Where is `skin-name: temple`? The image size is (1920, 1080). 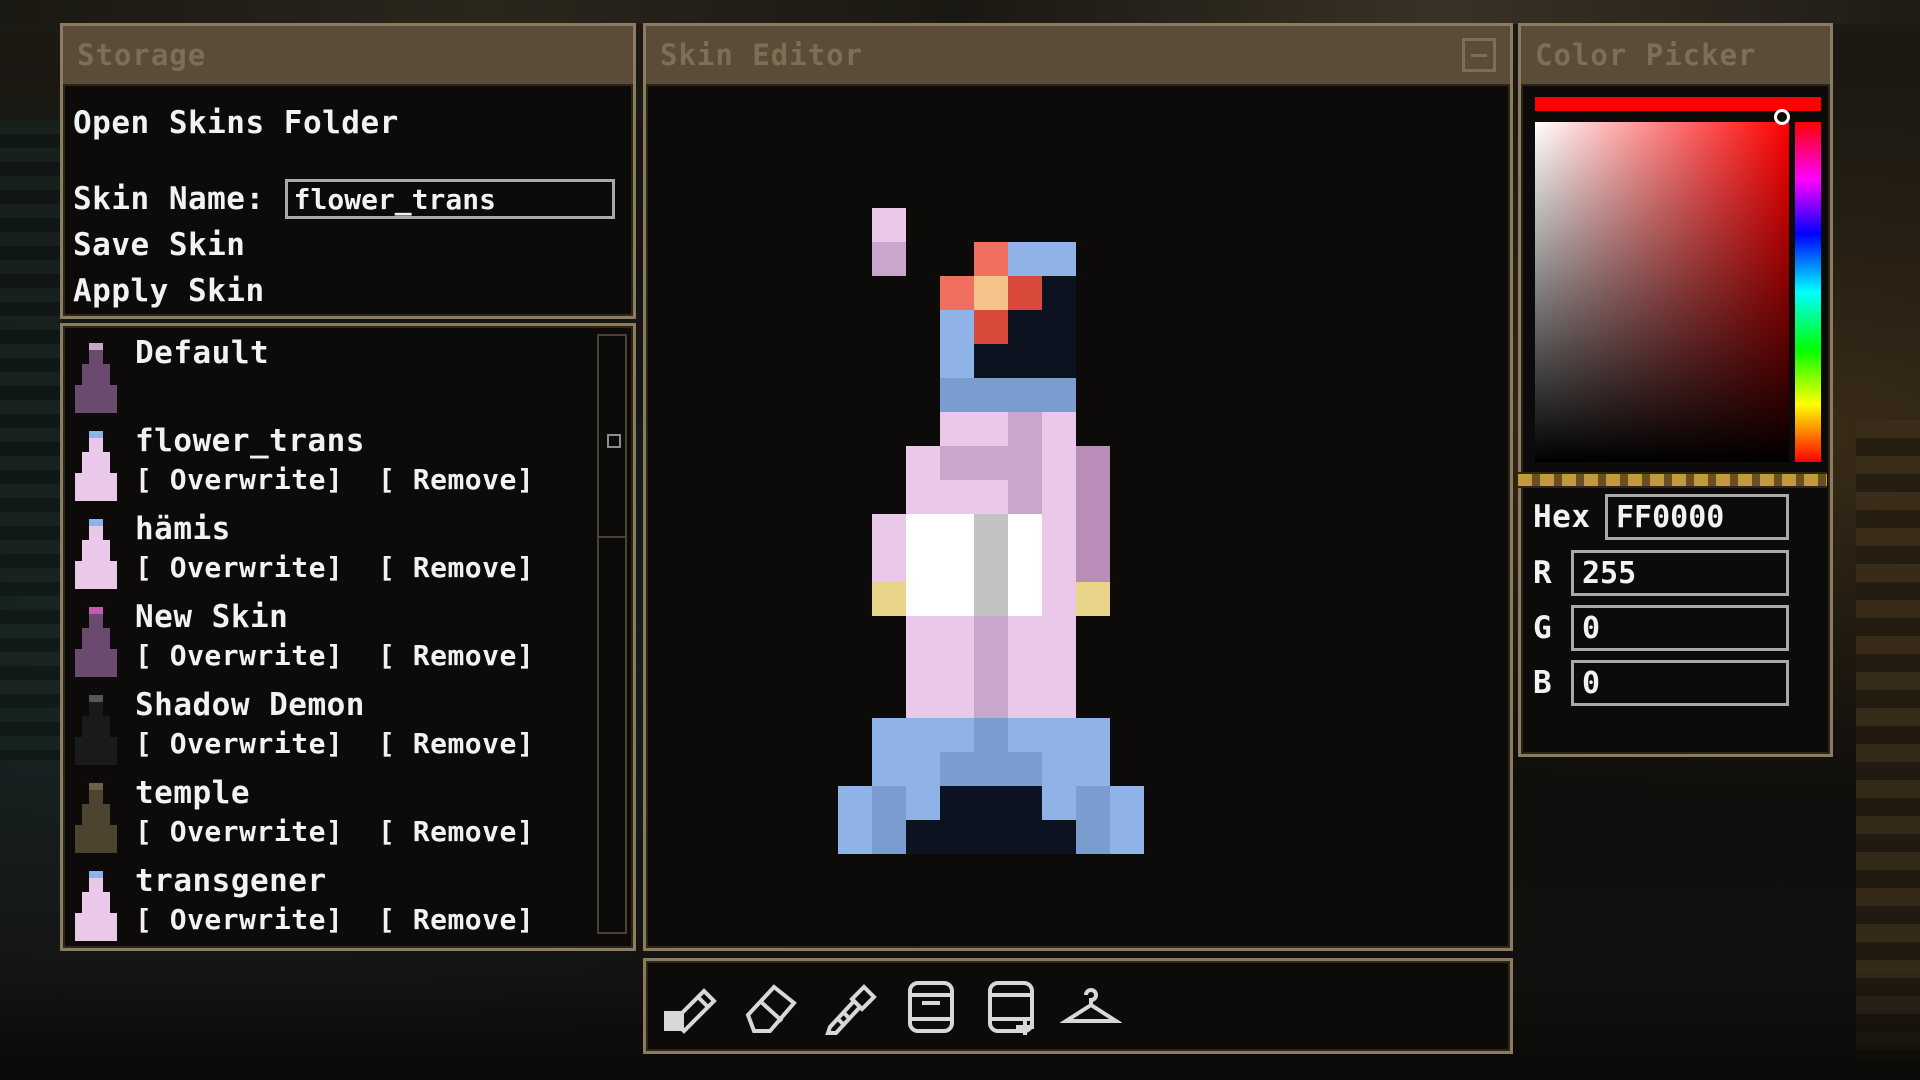
skin-name: temple is located at coordinates (384, 792).